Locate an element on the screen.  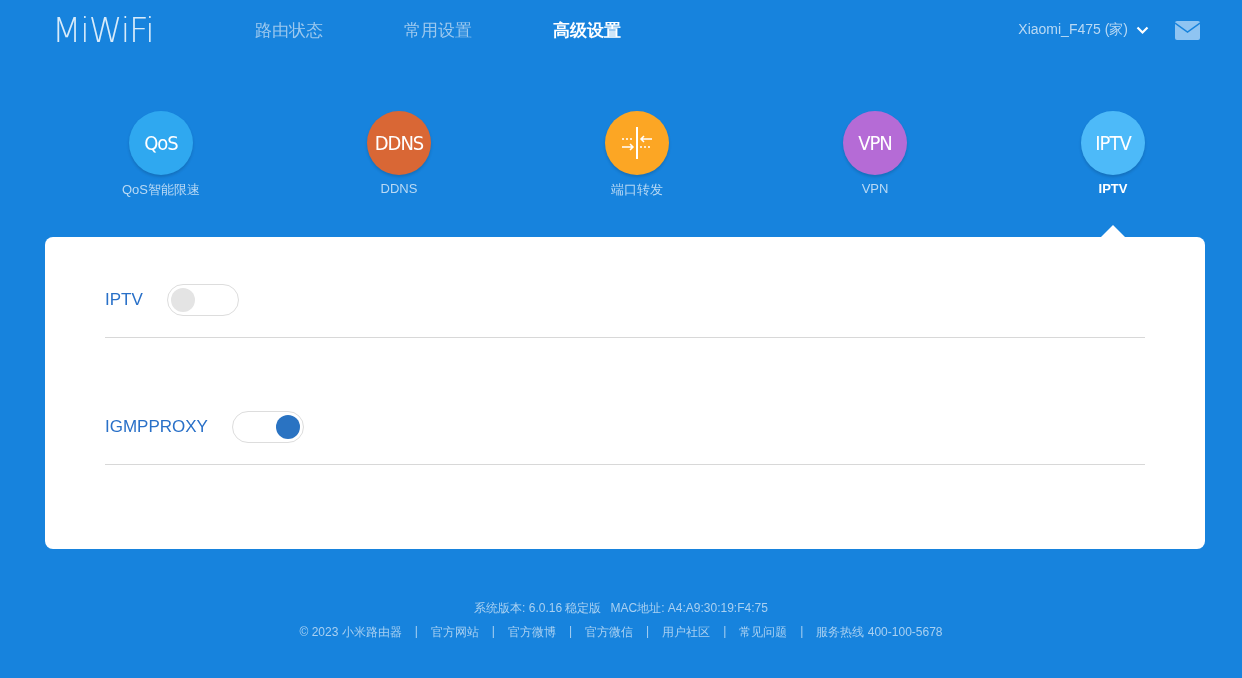
logo: MiWiFi is located at coordinates (103, 30).